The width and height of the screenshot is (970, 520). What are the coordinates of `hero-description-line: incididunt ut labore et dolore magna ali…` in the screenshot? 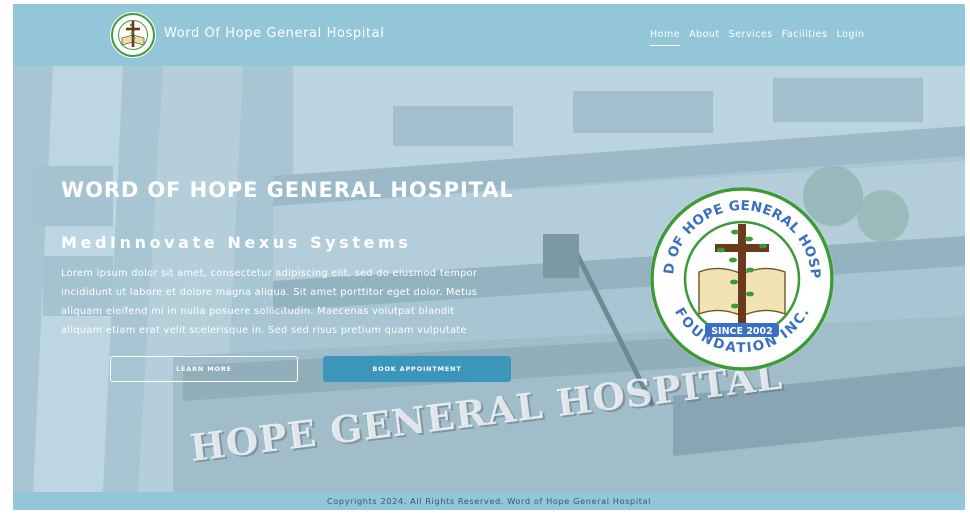 It's located at (269, 292).